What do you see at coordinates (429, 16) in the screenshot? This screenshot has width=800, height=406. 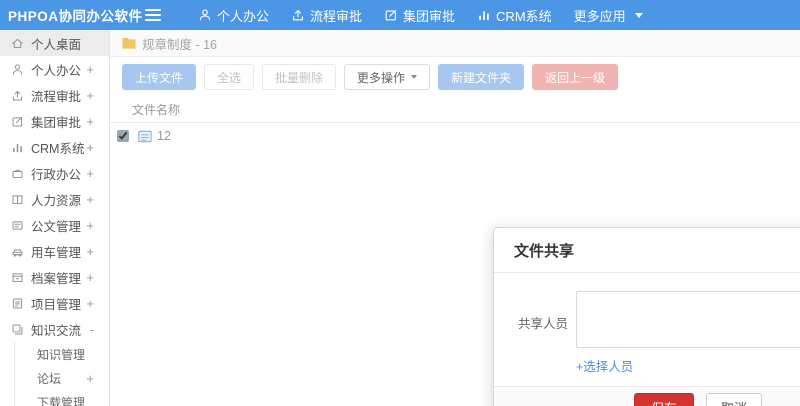 I see `nav-label: 集团审批` at bounding box center [429, 16].